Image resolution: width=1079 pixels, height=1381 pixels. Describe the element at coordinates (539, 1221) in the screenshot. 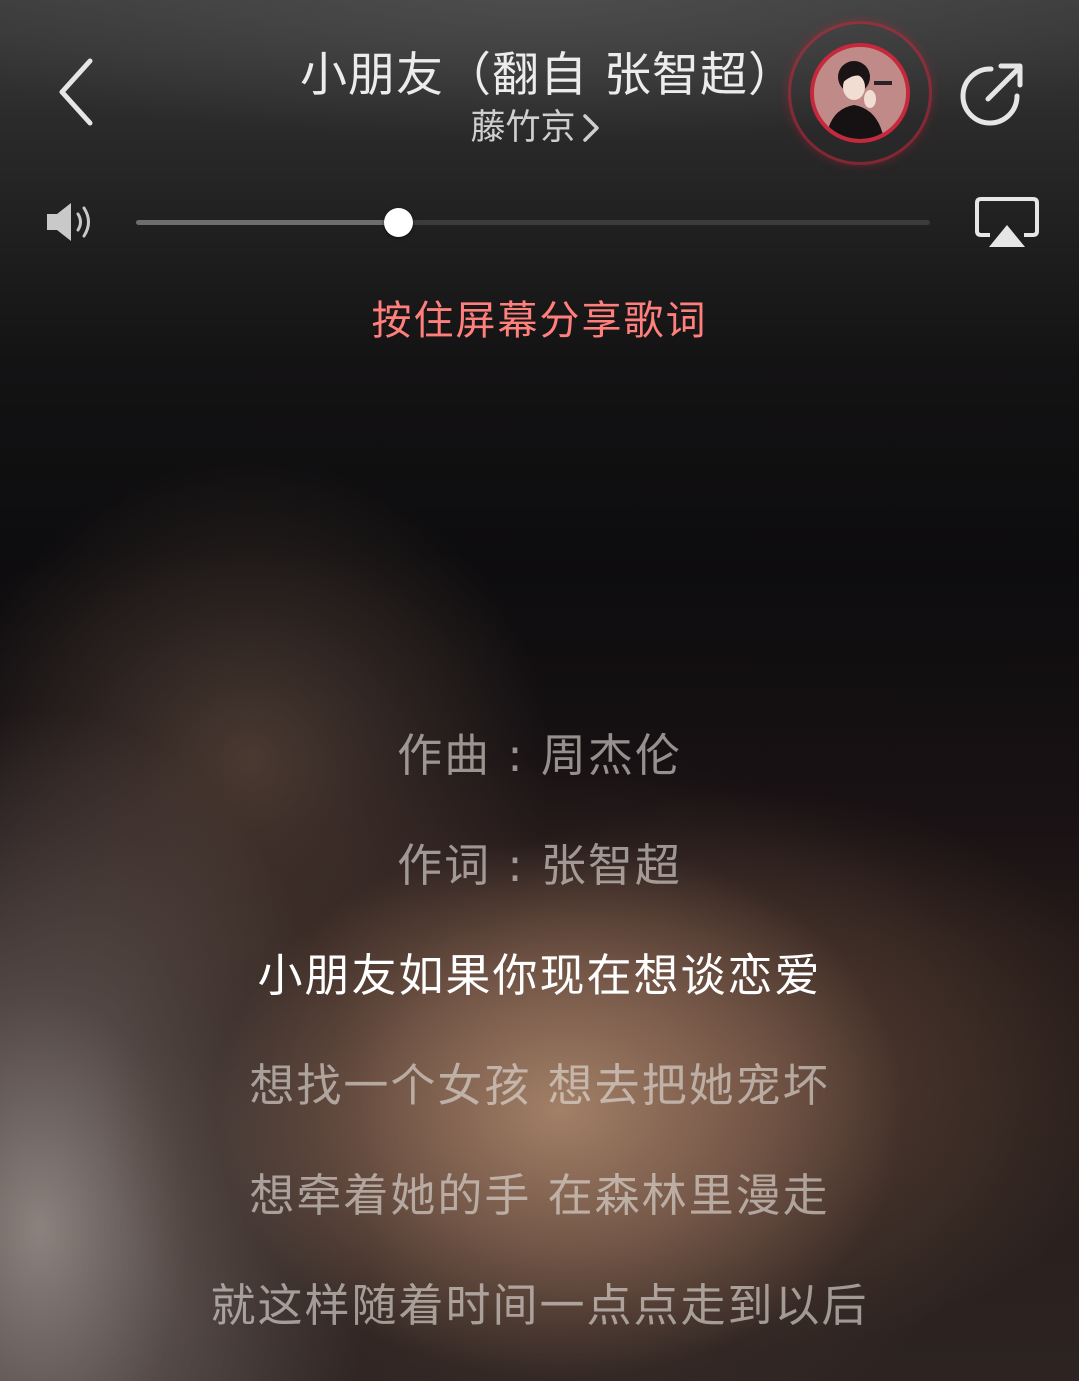

I see `lyric-line: 想牵着她的手 在森林里漫走` at that location.